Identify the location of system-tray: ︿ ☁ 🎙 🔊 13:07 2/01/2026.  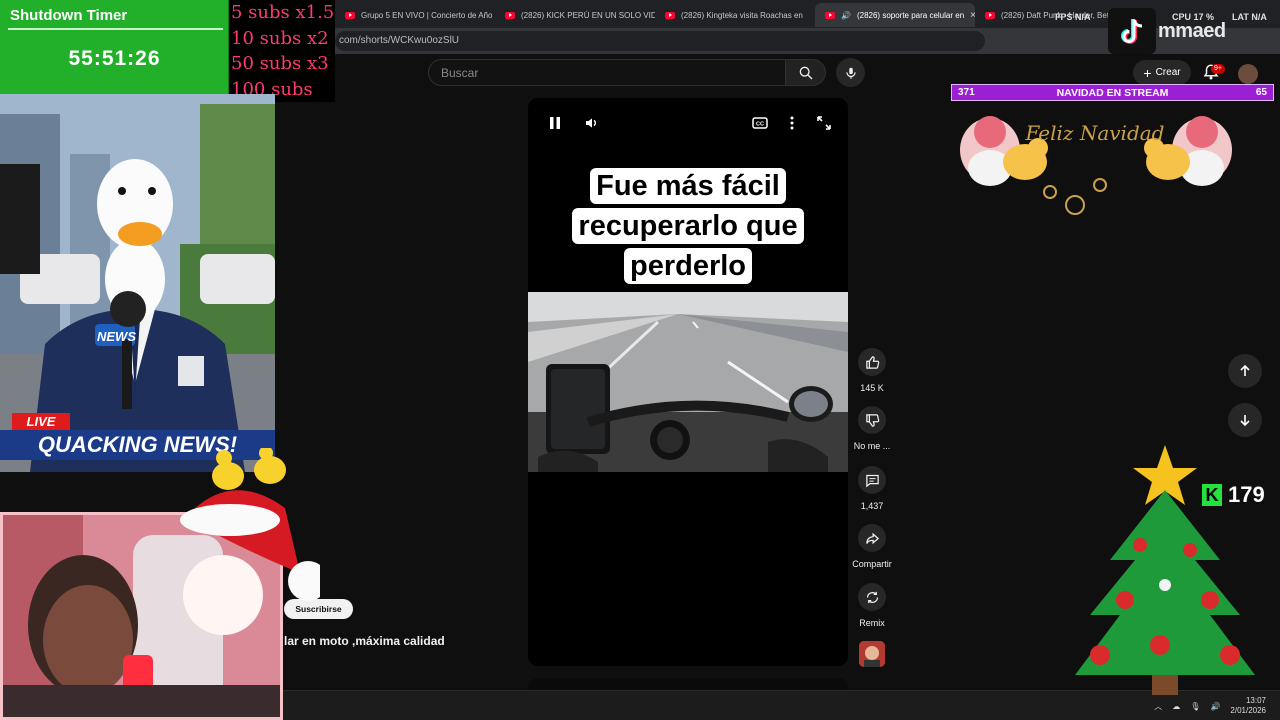
(1217, 705).